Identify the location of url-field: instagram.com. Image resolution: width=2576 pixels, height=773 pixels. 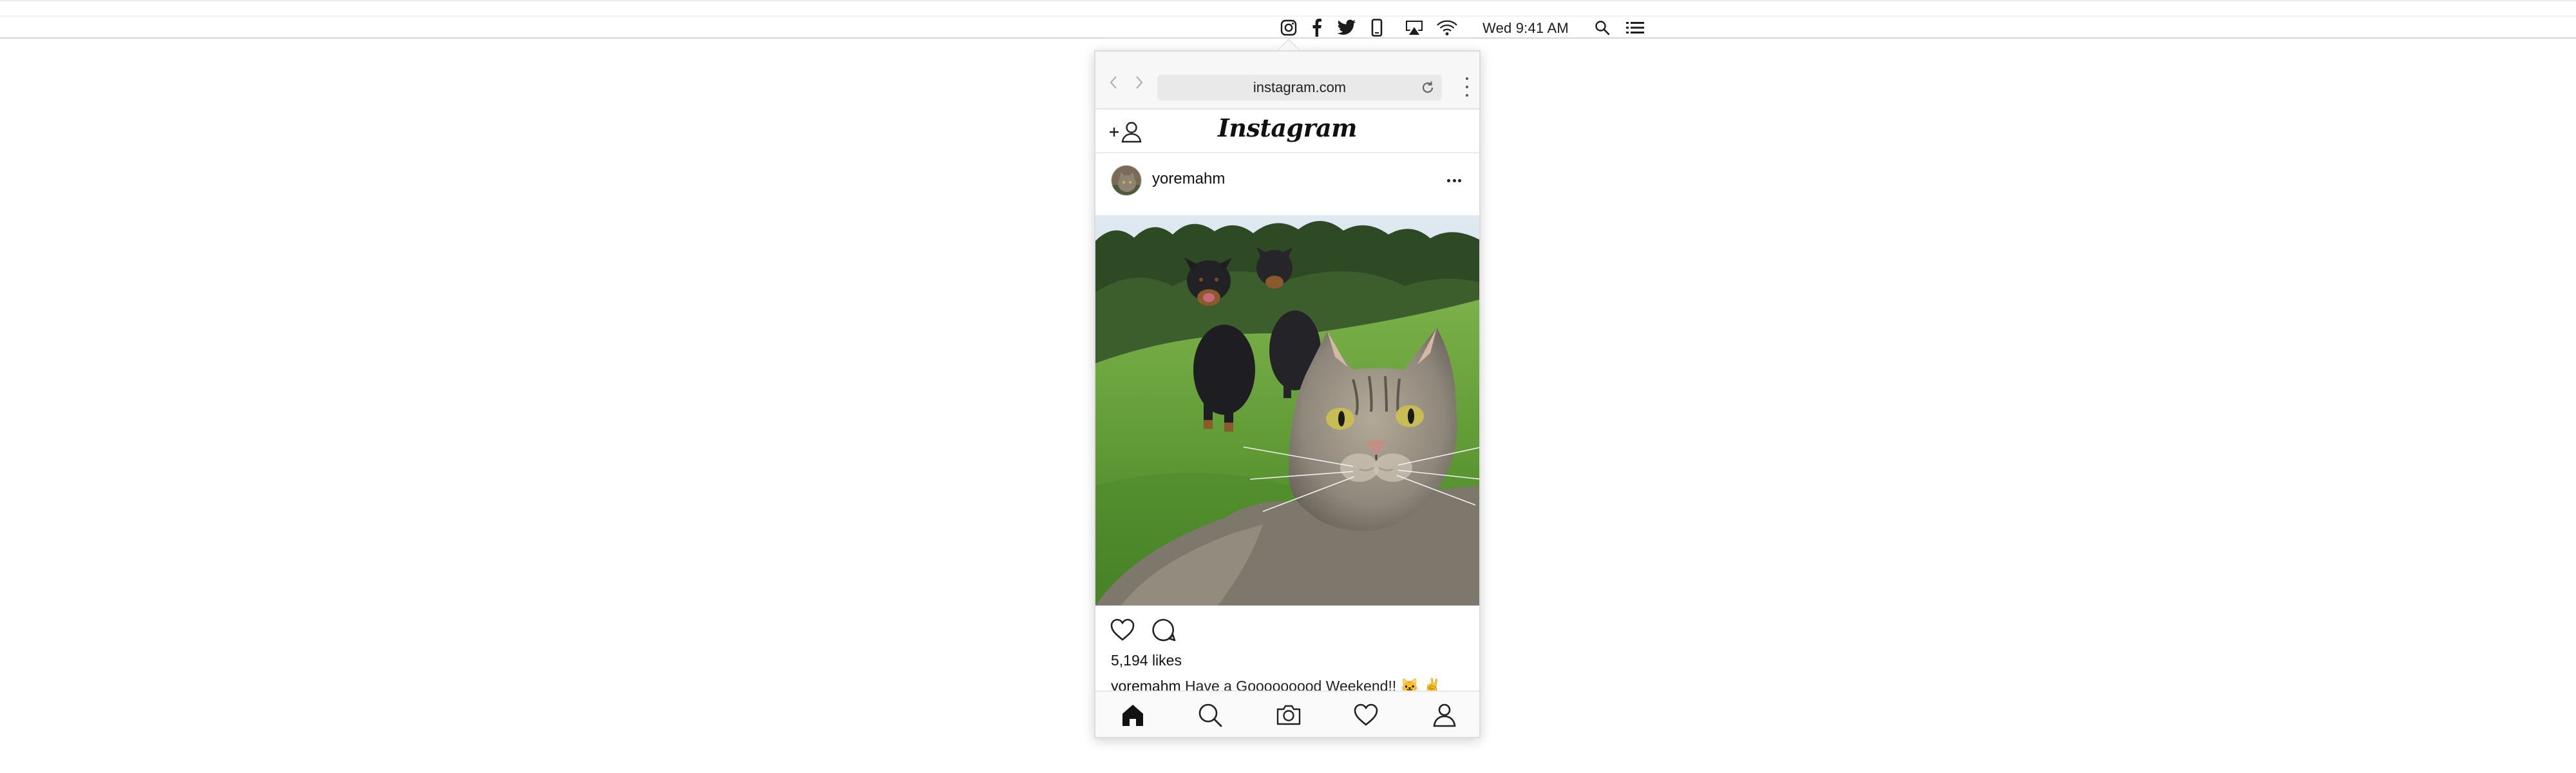
(1299, 87).